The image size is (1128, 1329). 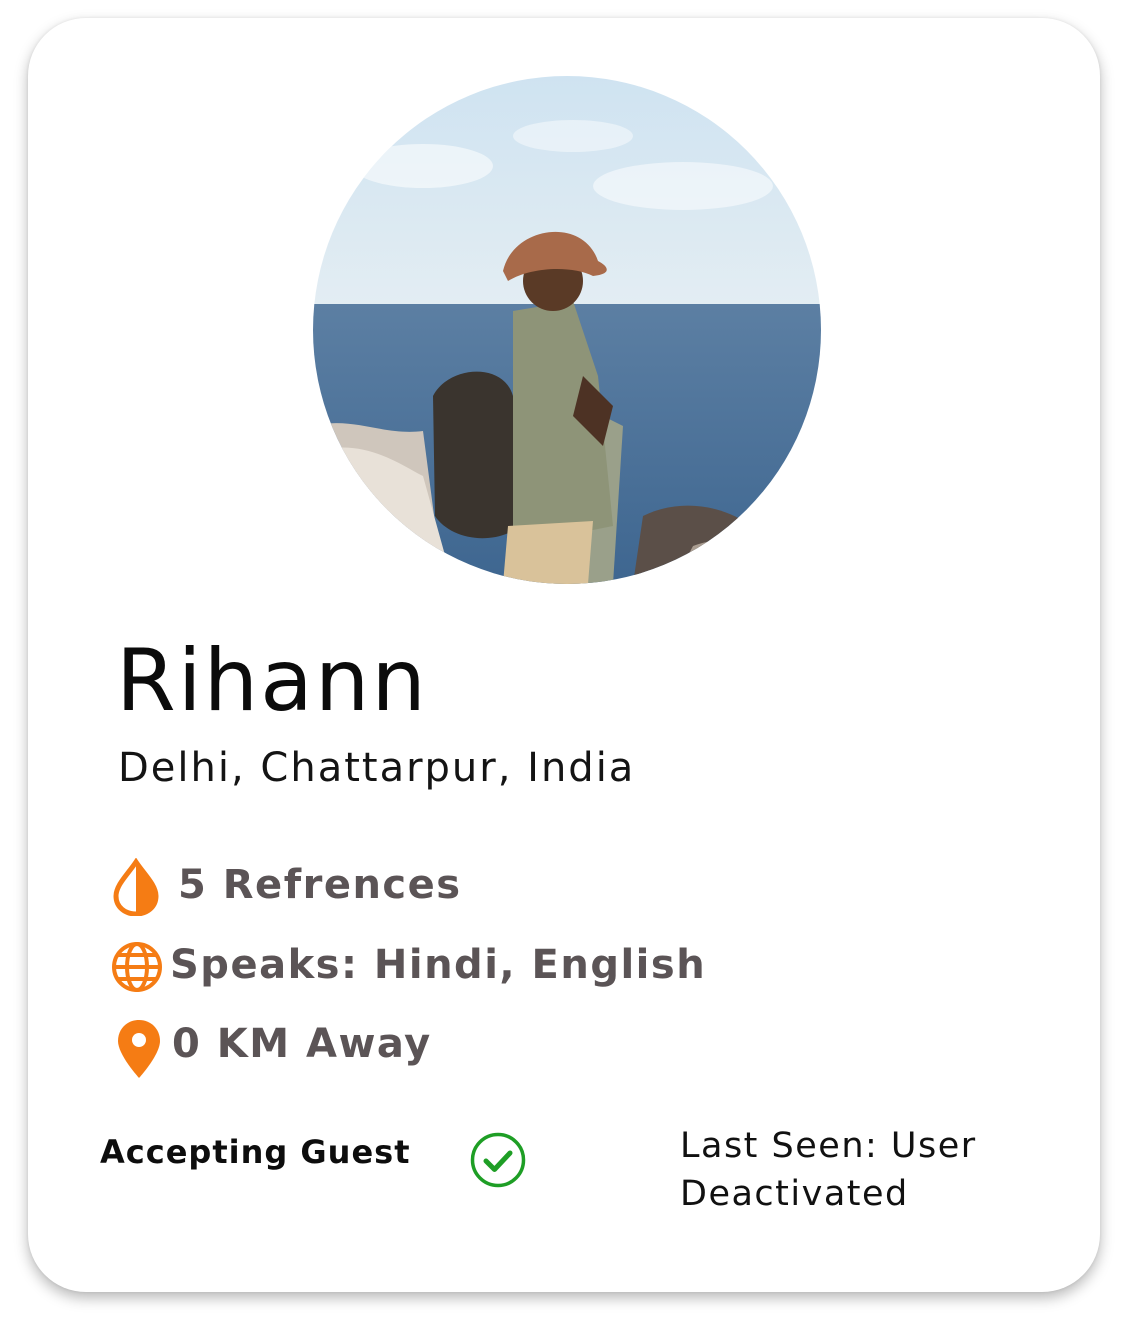 What do you see at coordinates (828, 1170) in the screenshot?
I see `last-seen-status: Last Seen: User Deactivated` at bounding box center [828, 1170].